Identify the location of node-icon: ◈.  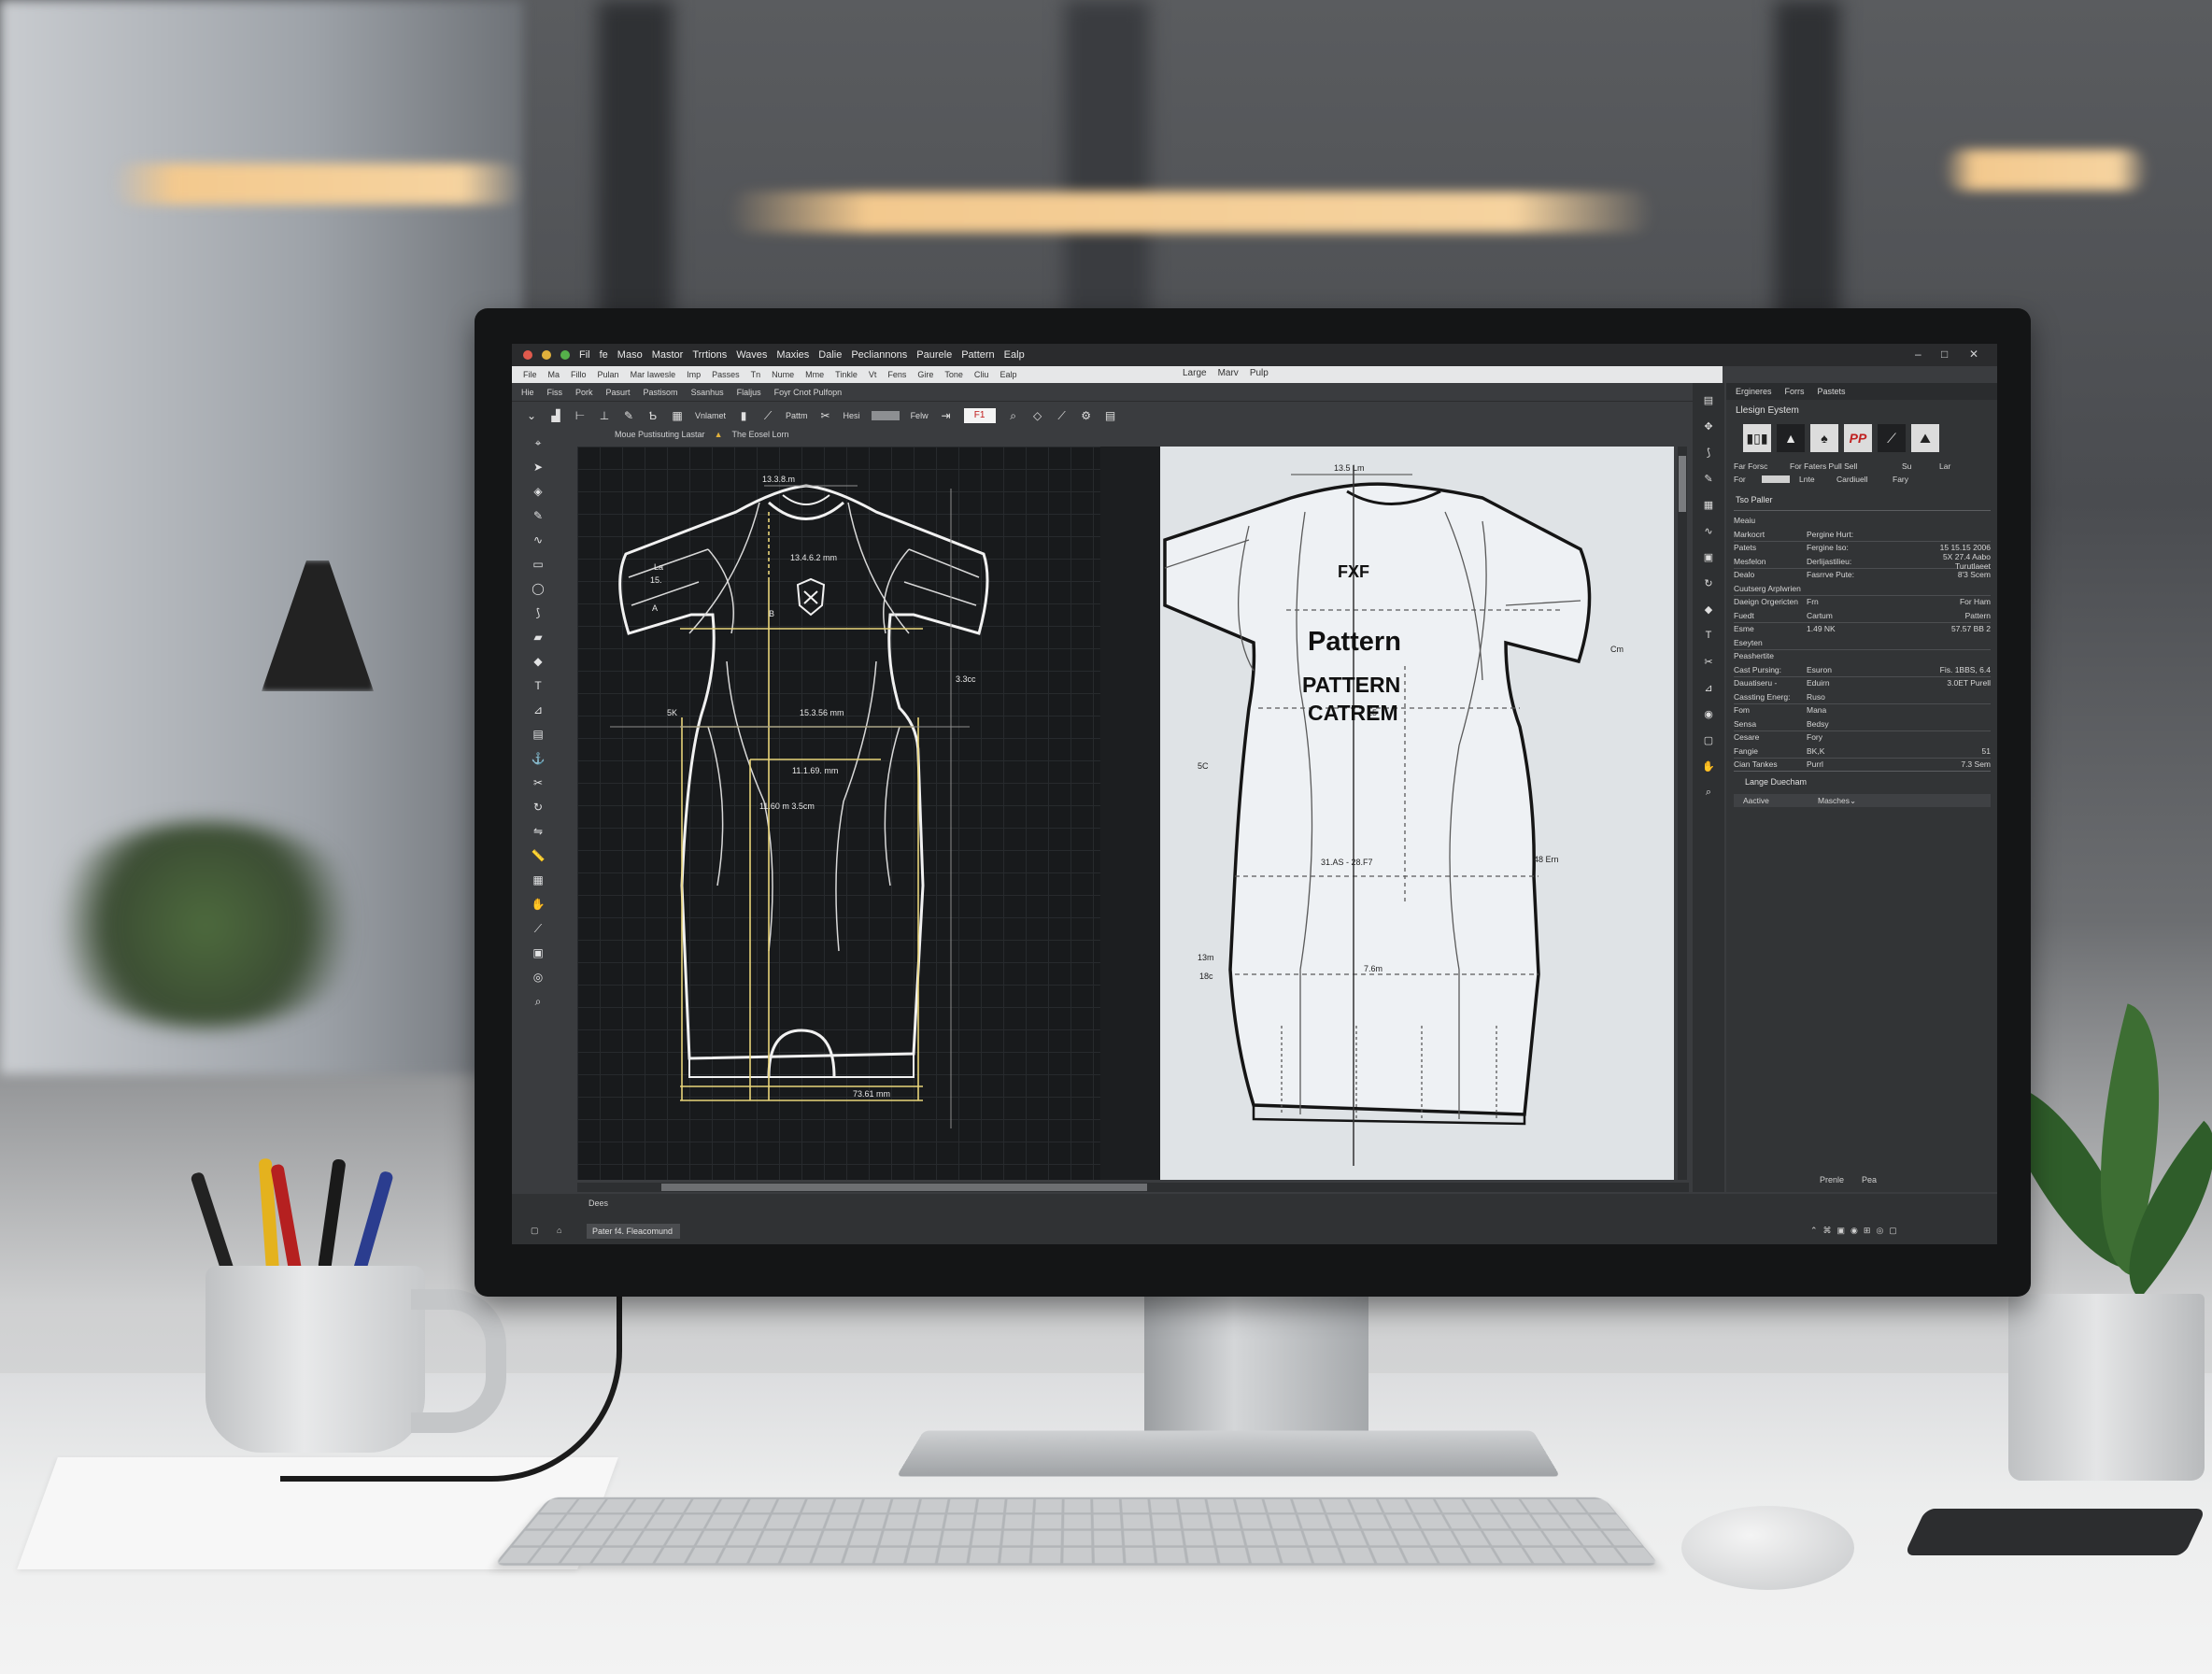
(538, 491).